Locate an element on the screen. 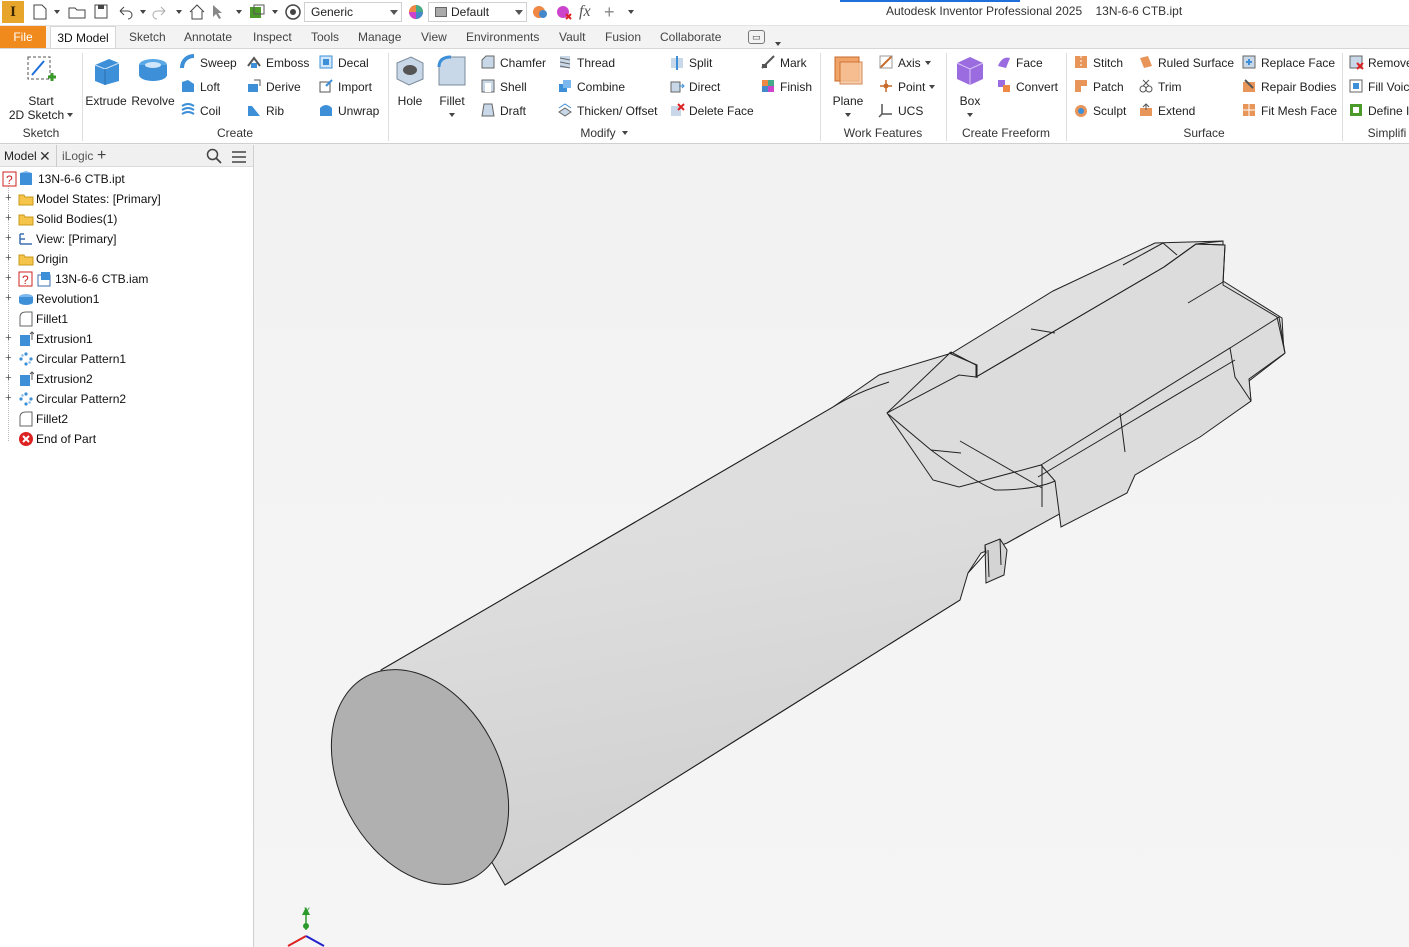 This screenshot has height=947, width=1409. appearance-combo: Default is located at coordinates (477, 12).